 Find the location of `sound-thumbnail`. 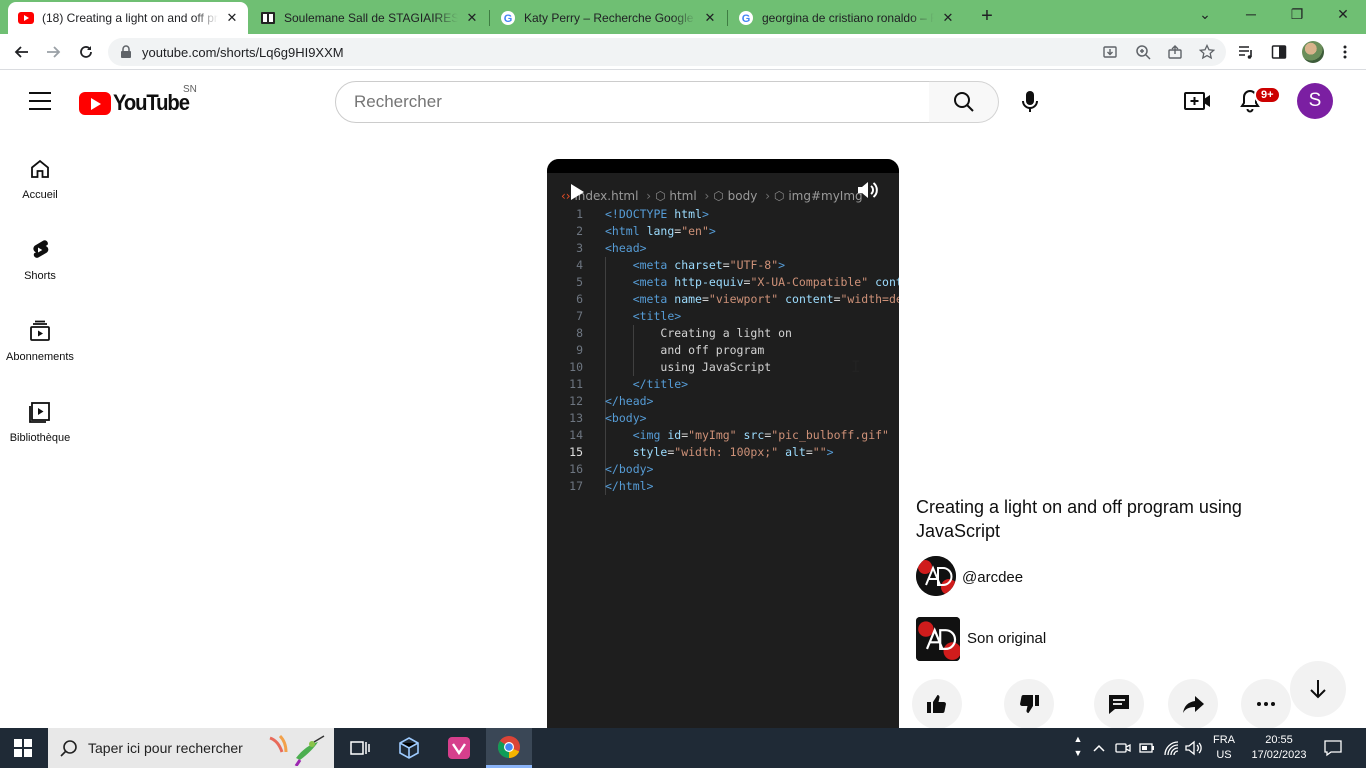

sound-thumbnail is located at coordinates (938, 639).